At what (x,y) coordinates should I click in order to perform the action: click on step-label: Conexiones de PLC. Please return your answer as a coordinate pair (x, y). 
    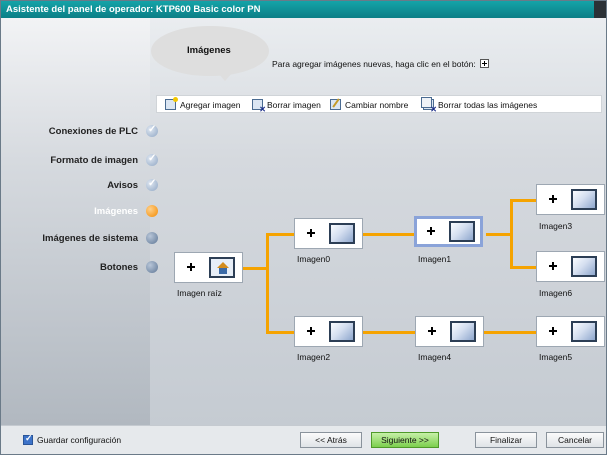
    Looking at the image, I should click on (93, 131).